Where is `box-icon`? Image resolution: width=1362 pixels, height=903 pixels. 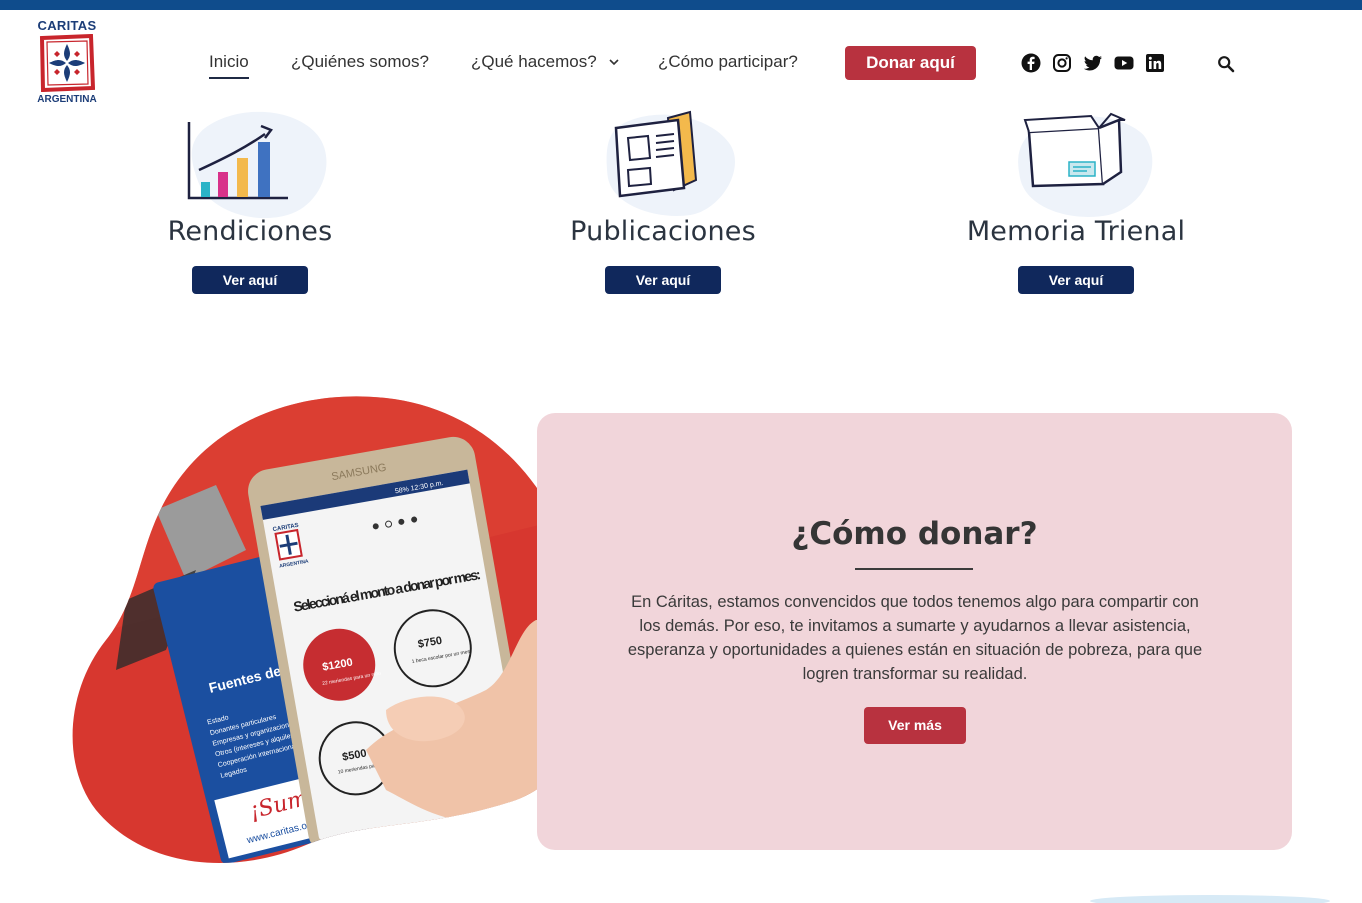 box-icon is located at coordinates (1074, 150).